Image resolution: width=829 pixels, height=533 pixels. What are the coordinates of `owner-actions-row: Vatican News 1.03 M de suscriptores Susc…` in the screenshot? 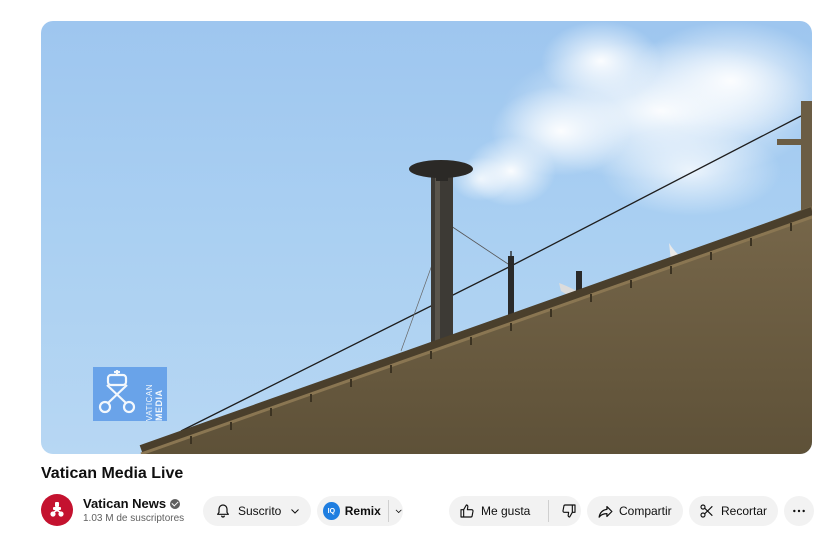 It's located at (427, 512).